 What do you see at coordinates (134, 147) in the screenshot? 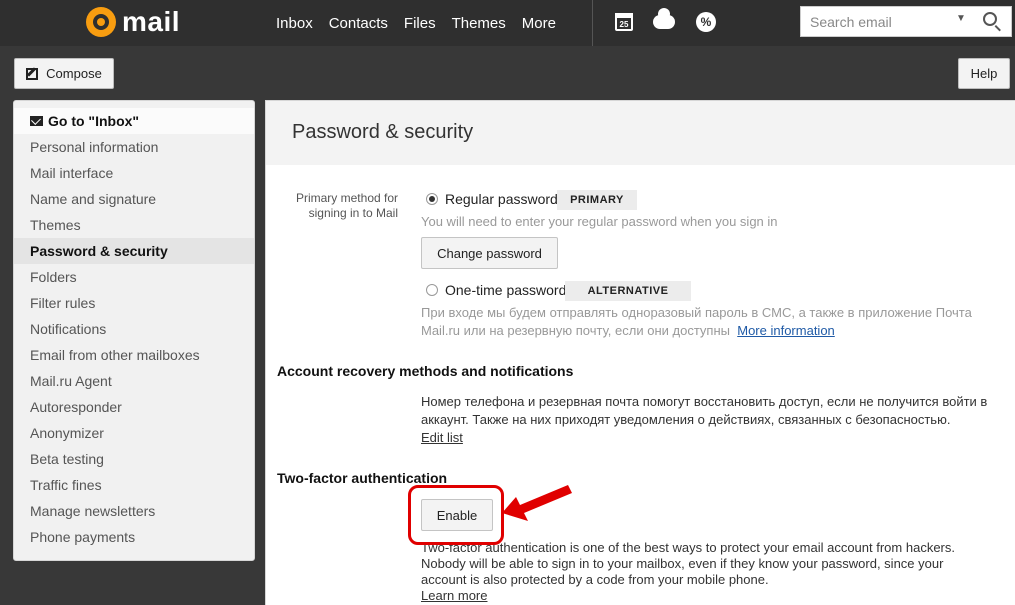
I see `sidebar-item-personal-information: Personal information` at bounding box center [134, 147].